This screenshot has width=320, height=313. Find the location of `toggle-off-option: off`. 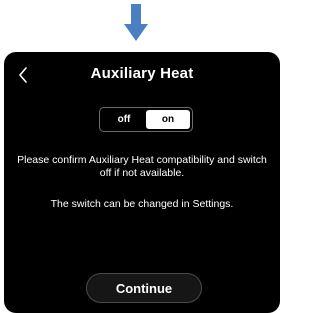

toggle-off-option: off is located at coordinates (124, 119).